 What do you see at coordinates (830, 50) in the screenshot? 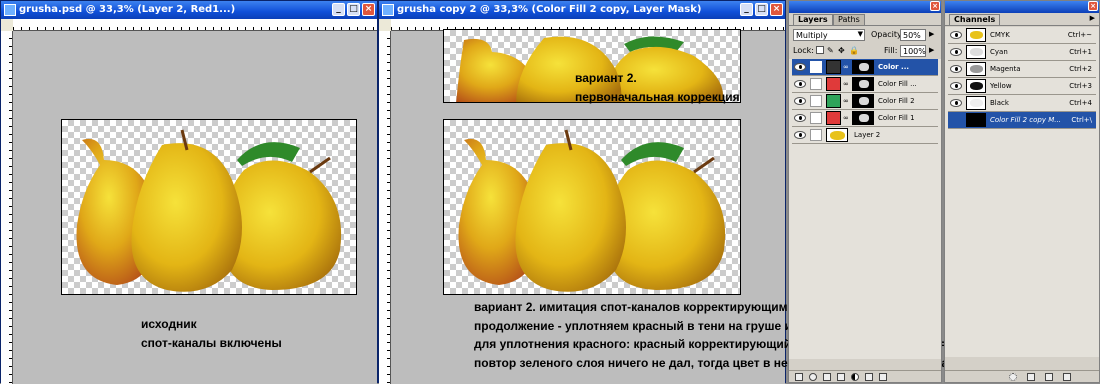
I see `lock-image-icon: ✎` at bounding box center [830, 50].